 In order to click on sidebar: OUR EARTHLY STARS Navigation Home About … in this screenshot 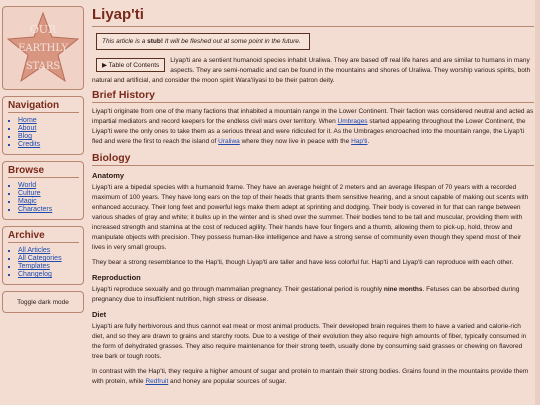, I will do `click(43, 159)`.